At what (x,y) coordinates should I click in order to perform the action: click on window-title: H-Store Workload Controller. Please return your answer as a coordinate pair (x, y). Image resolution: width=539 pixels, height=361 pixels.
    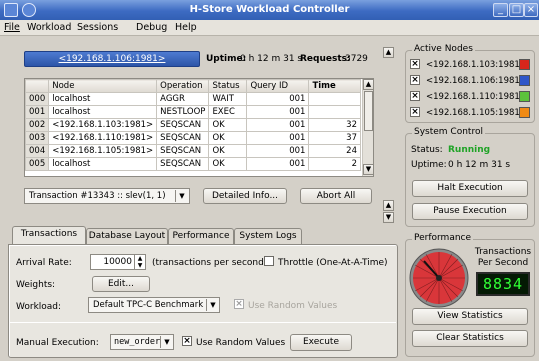
    Looking at the image, I should click on (269, 9).